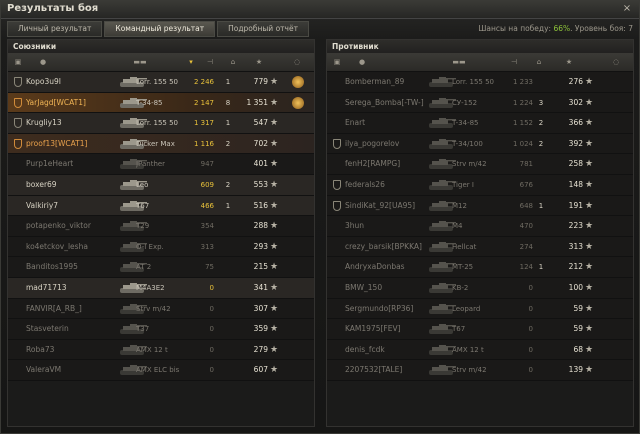 The image size is (640, 434). What do you see at coordinates (161, 267) in the screenshot?
I see `player-row: Banditos1995 AT 2 75 215 ★` at bounding box center [161, 267].